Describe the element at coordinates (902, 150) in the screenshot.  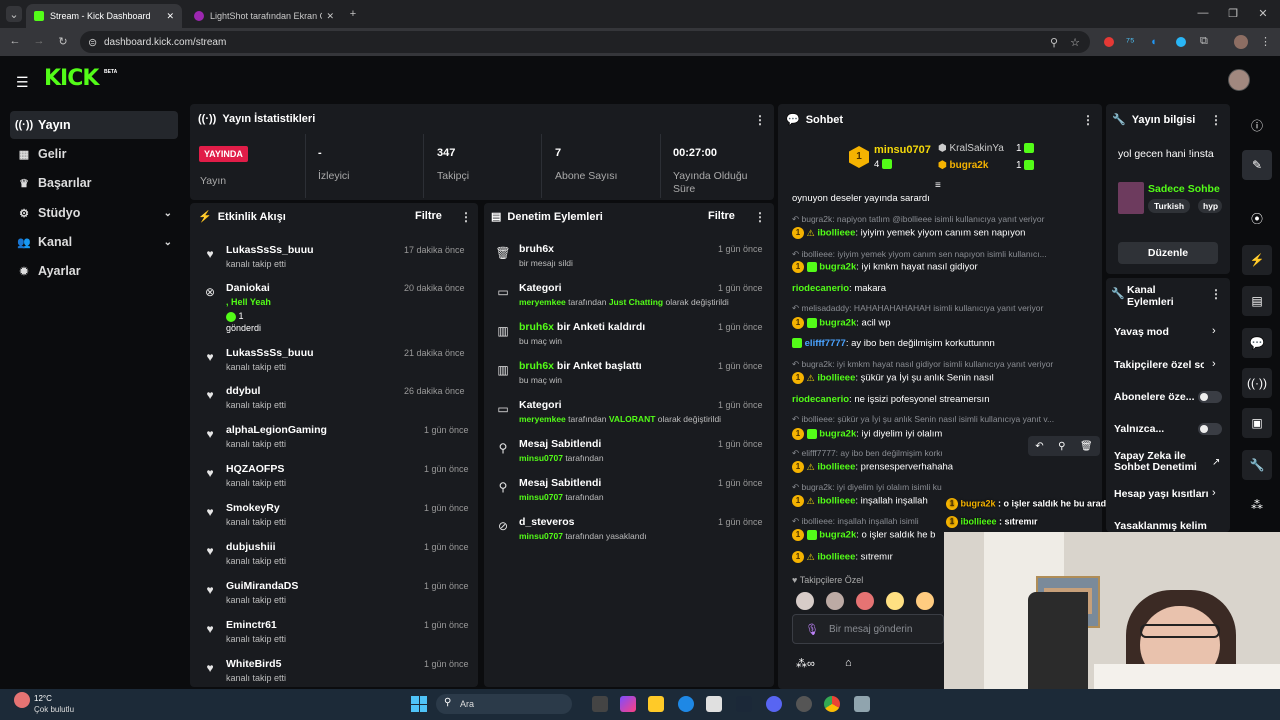
I see `top-gifter-name: minsu0707` at that location.